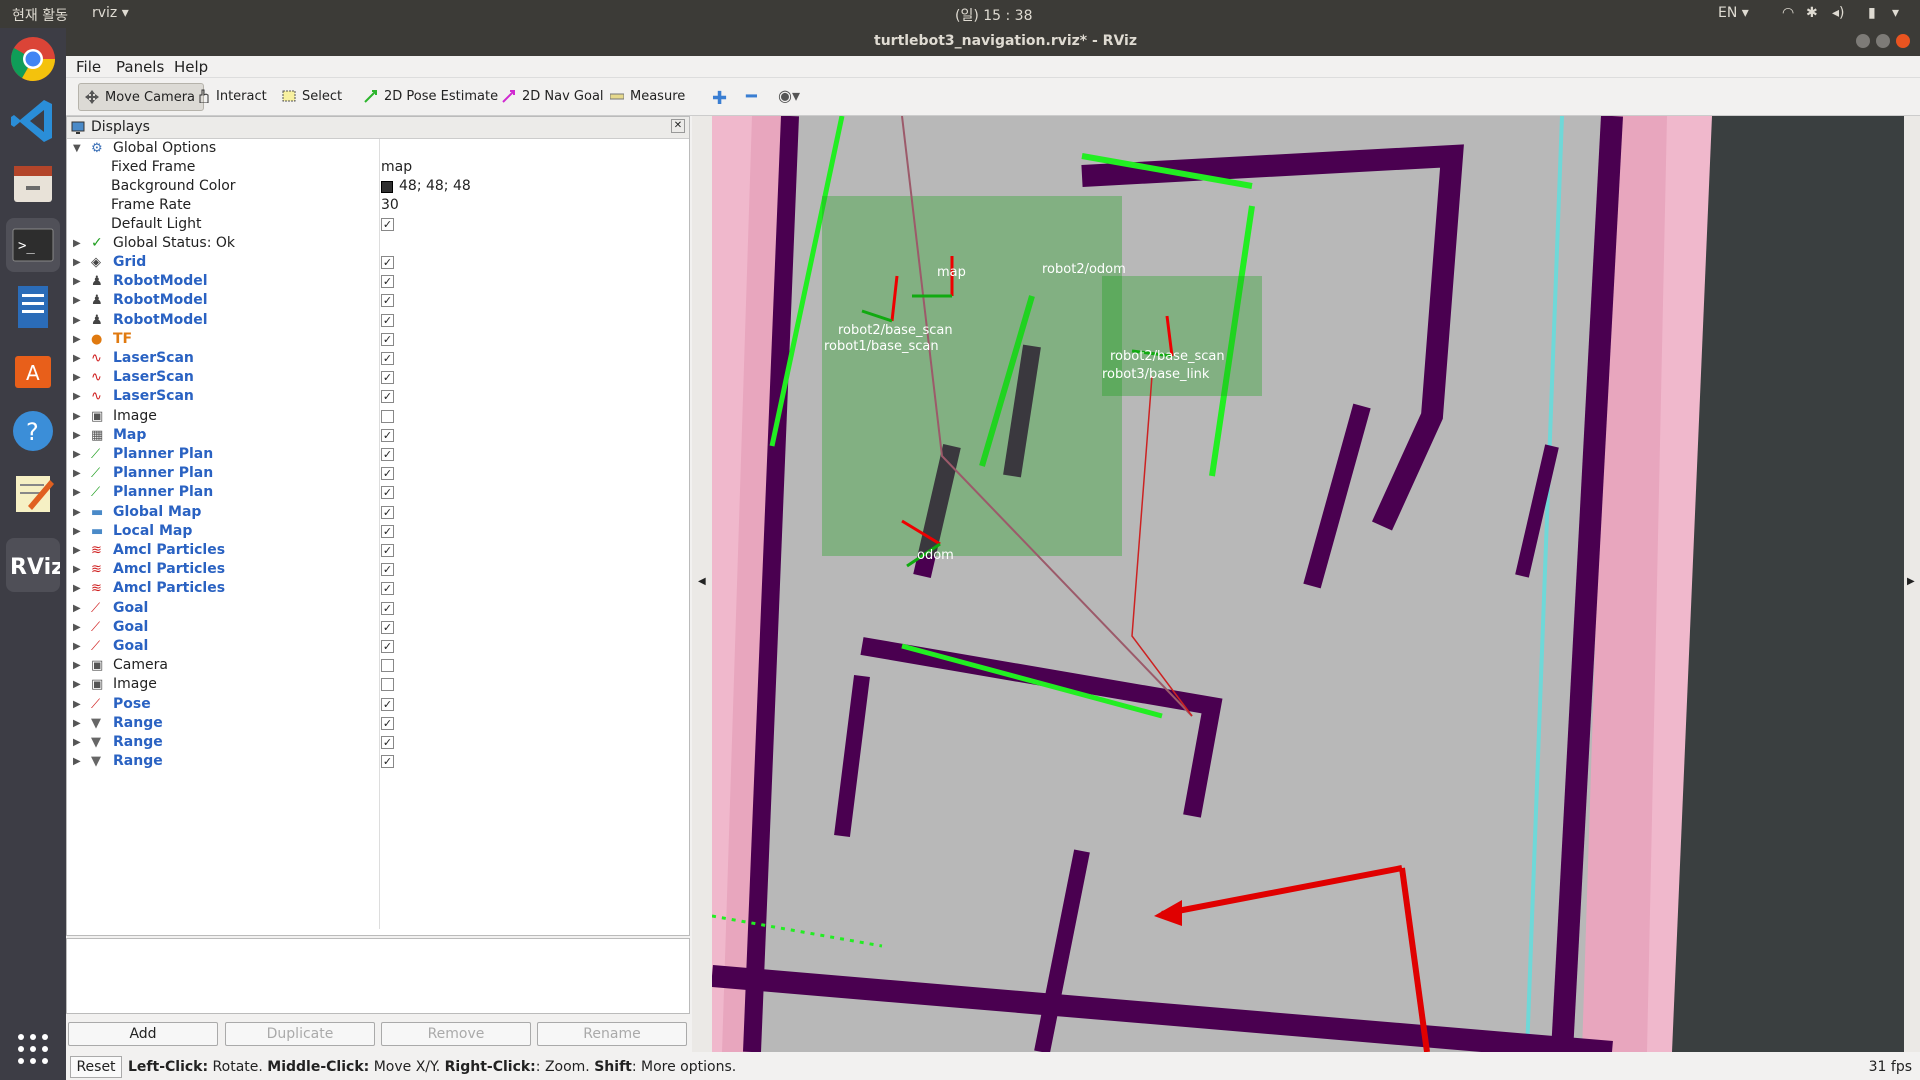  What do you see at coordinates (648, 97) in the screenshot?
I see `tool-measure: Measure` at bounding box center [648, 97].